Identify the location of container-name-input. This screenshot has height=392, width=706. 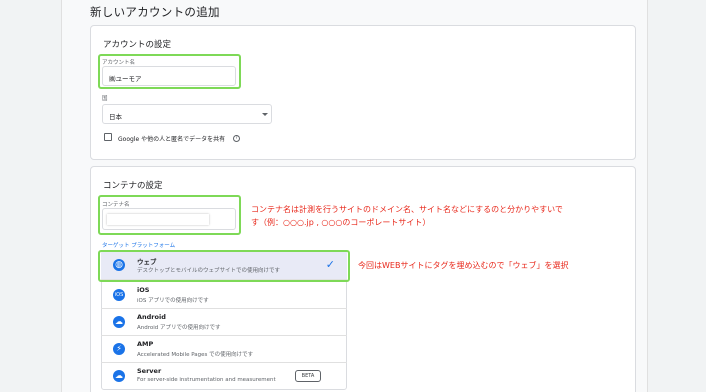
(169, 219).